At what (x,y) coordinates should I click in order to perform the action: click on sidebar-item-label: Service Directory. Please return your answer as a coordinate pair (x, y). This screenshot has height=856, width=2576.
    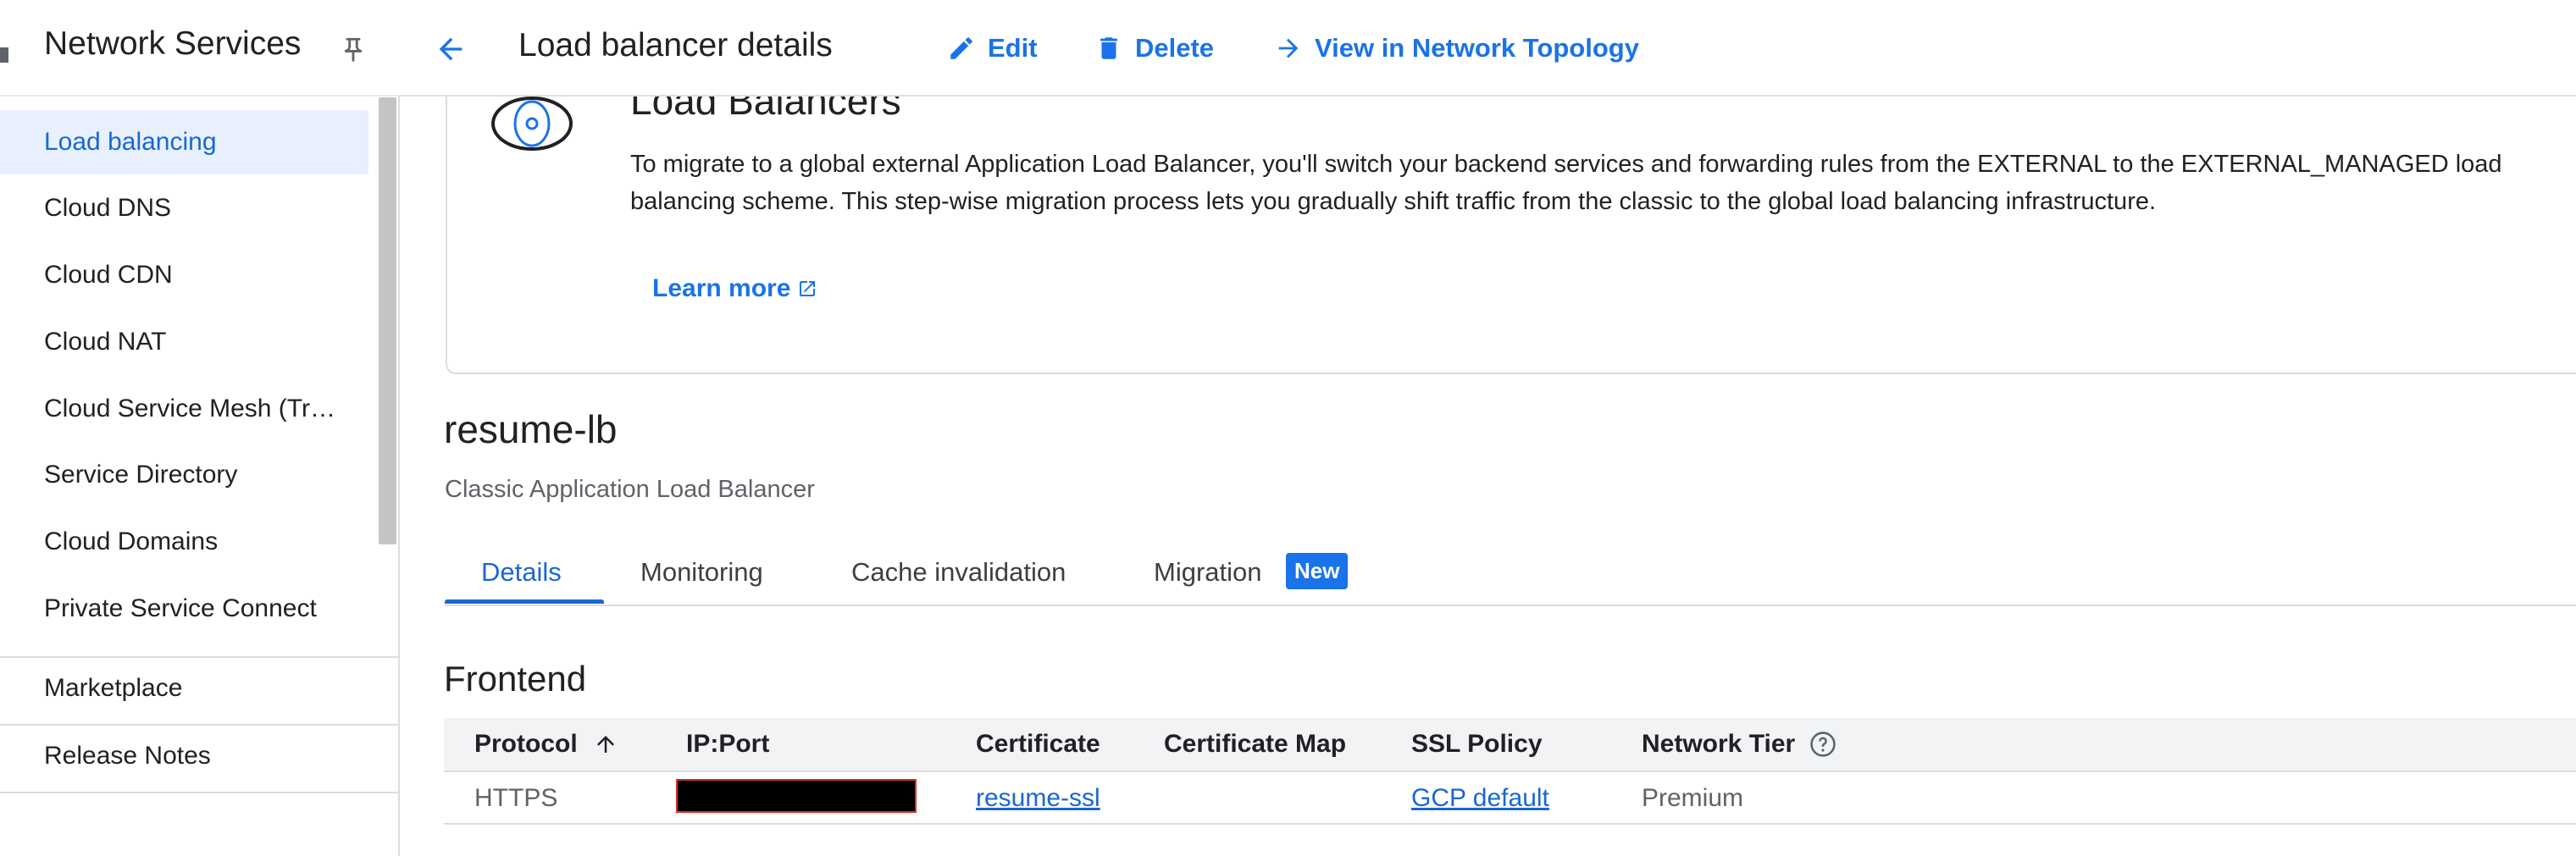
    Looking at the image, I should click on (141, 475).